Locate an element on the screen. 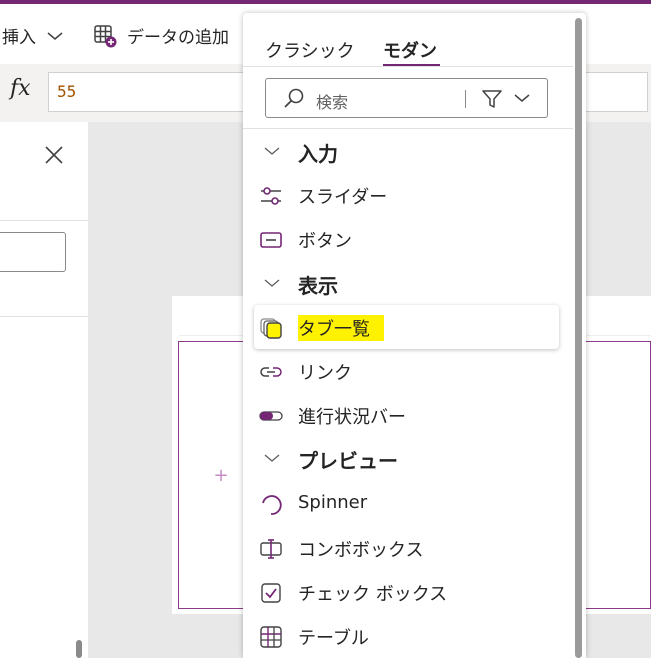  search-input: 検索 is located at coordinates (332, 101).